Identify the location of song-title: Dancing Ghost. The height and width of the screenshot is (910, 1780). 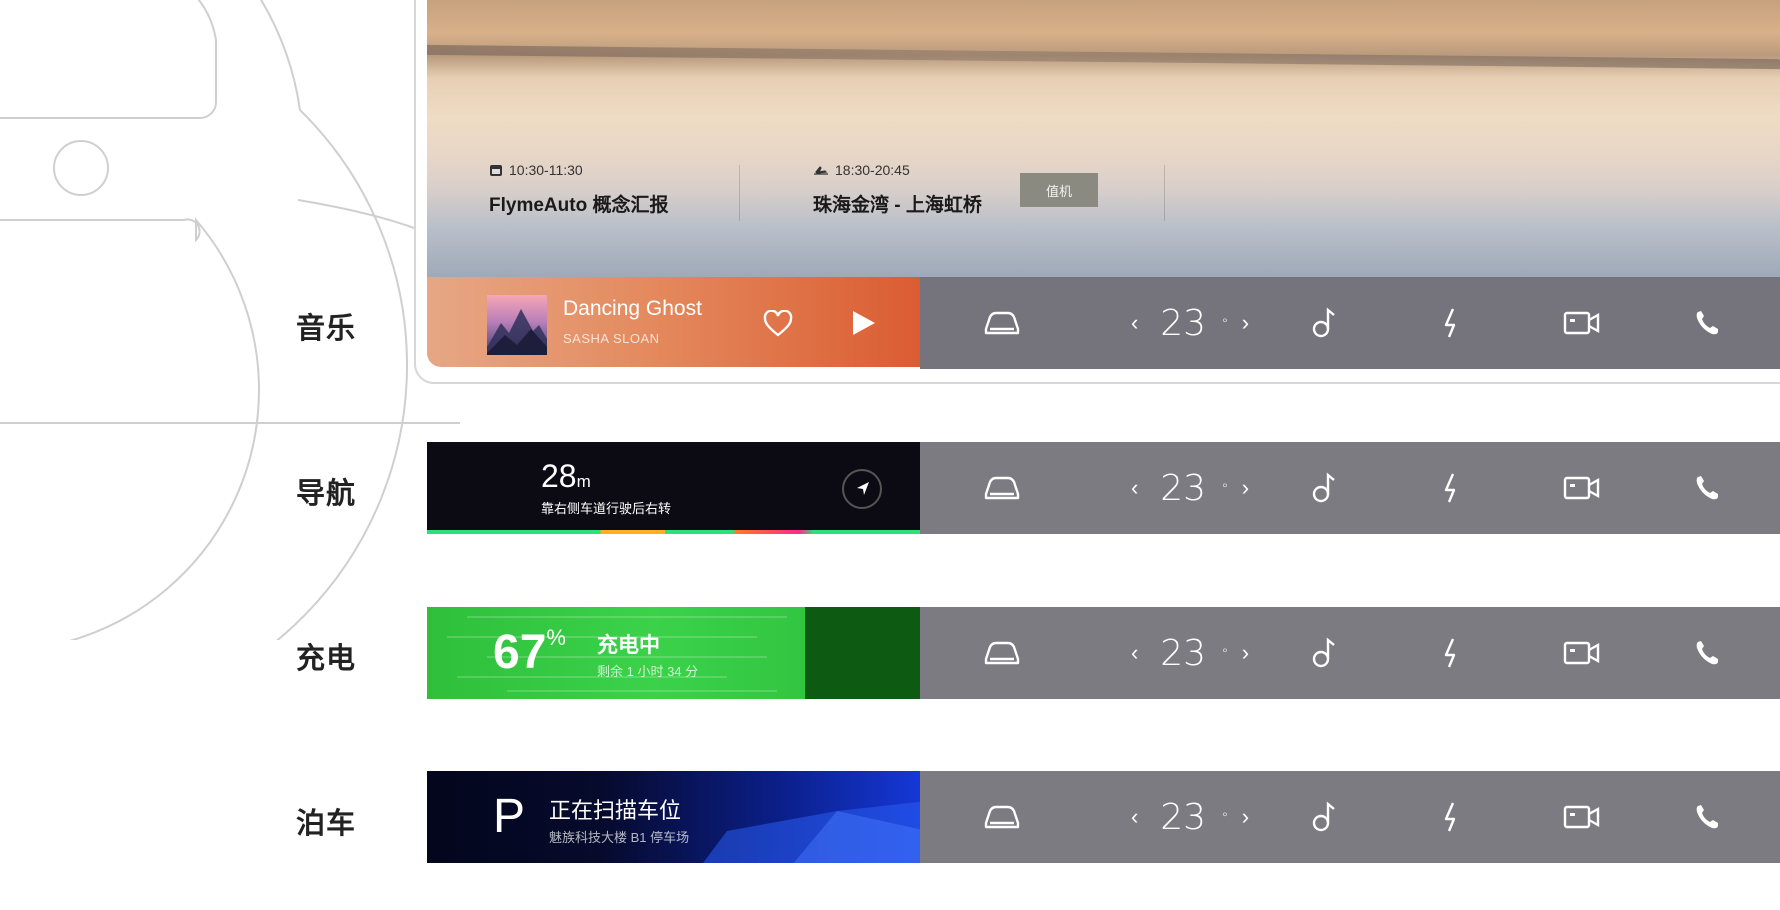
(632, 308).